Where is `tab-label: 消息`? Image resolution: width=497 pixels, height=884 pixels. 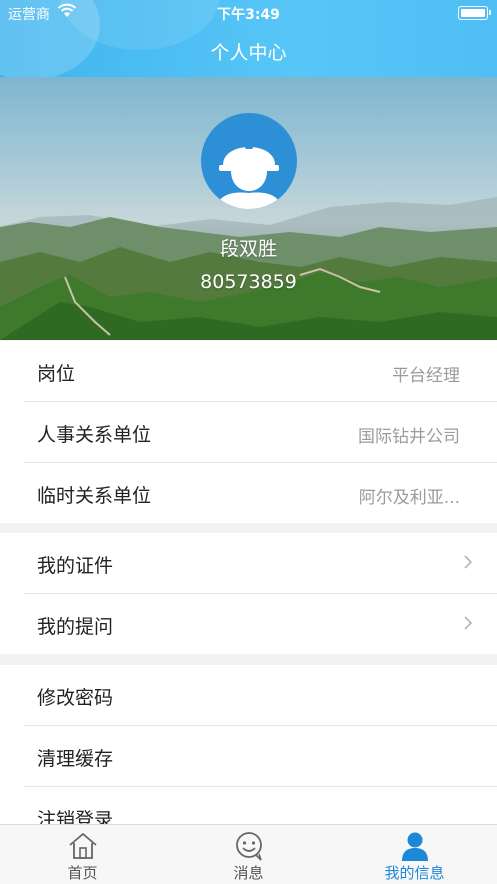
tab-label: 消息 is located at coordinates (248, 873).